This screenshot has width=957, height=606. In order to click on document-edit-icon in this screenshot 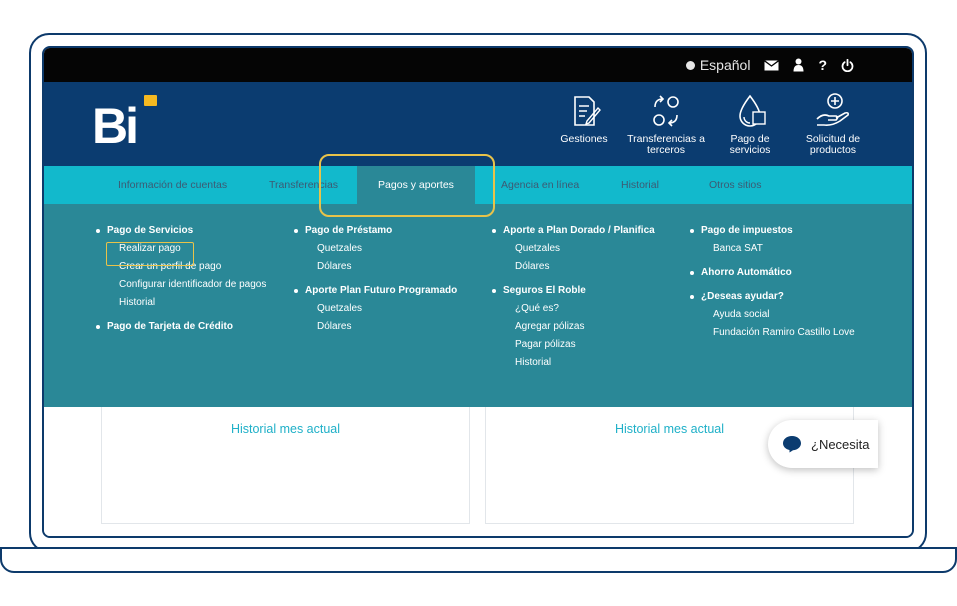, I will do `click(587, 111)`.